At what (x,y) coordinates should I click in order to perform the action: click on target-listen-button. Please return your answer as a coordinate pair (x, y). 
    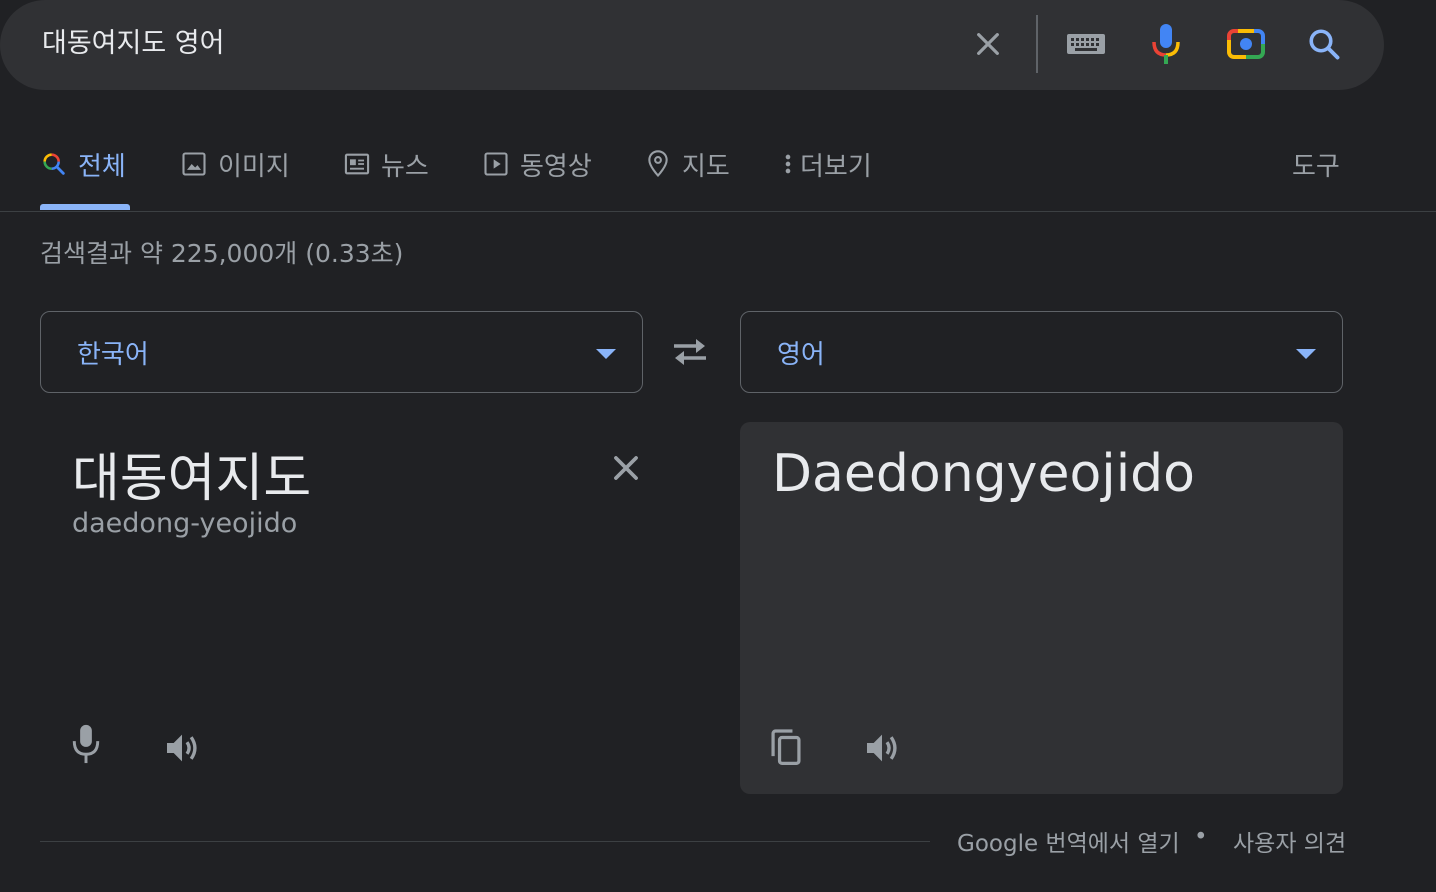
    Looking at the image, I should click on (882, 748).